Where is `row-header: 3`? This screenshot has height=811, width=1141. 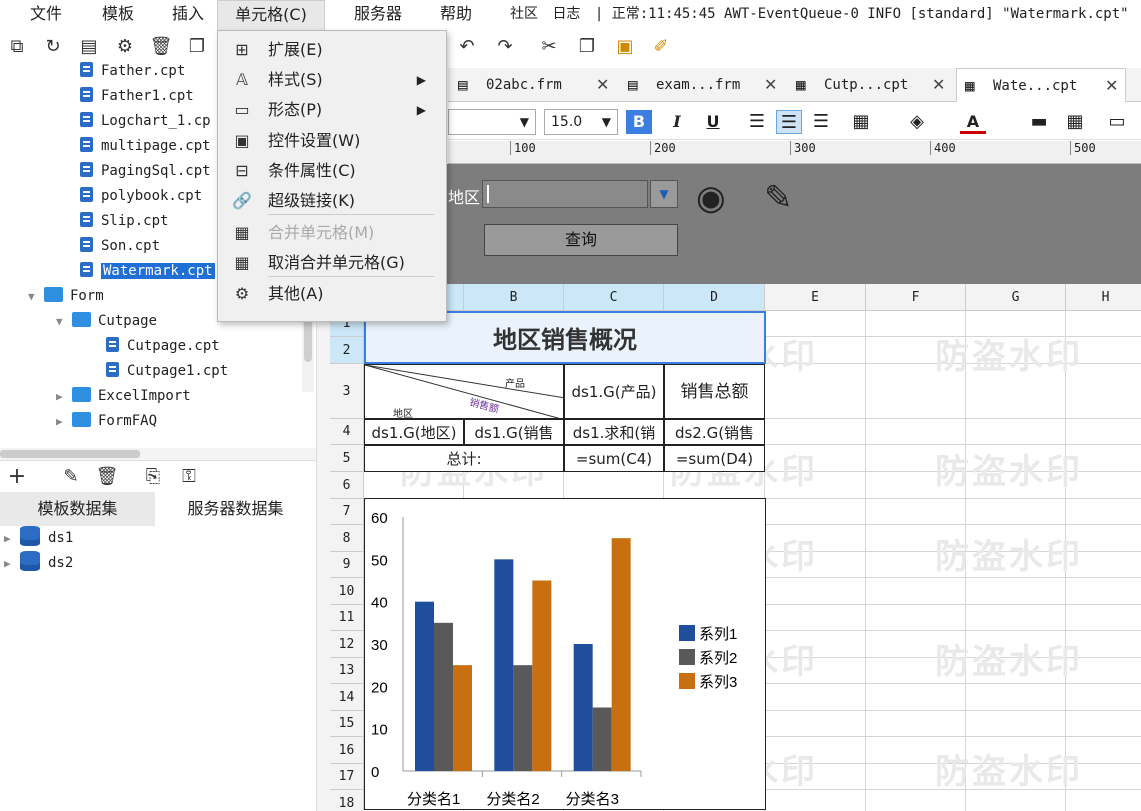
row-header: 3 is located at coordinates (347, 391).